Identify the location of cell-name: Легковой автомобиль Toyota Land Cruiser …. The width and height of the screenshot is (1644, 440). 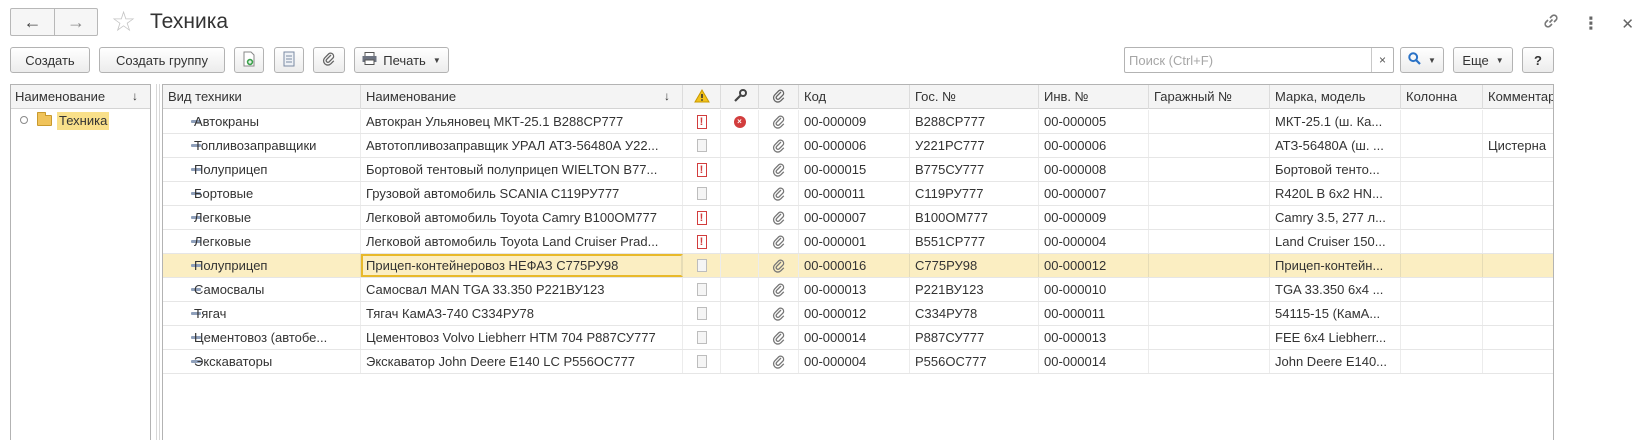
(522, 241).